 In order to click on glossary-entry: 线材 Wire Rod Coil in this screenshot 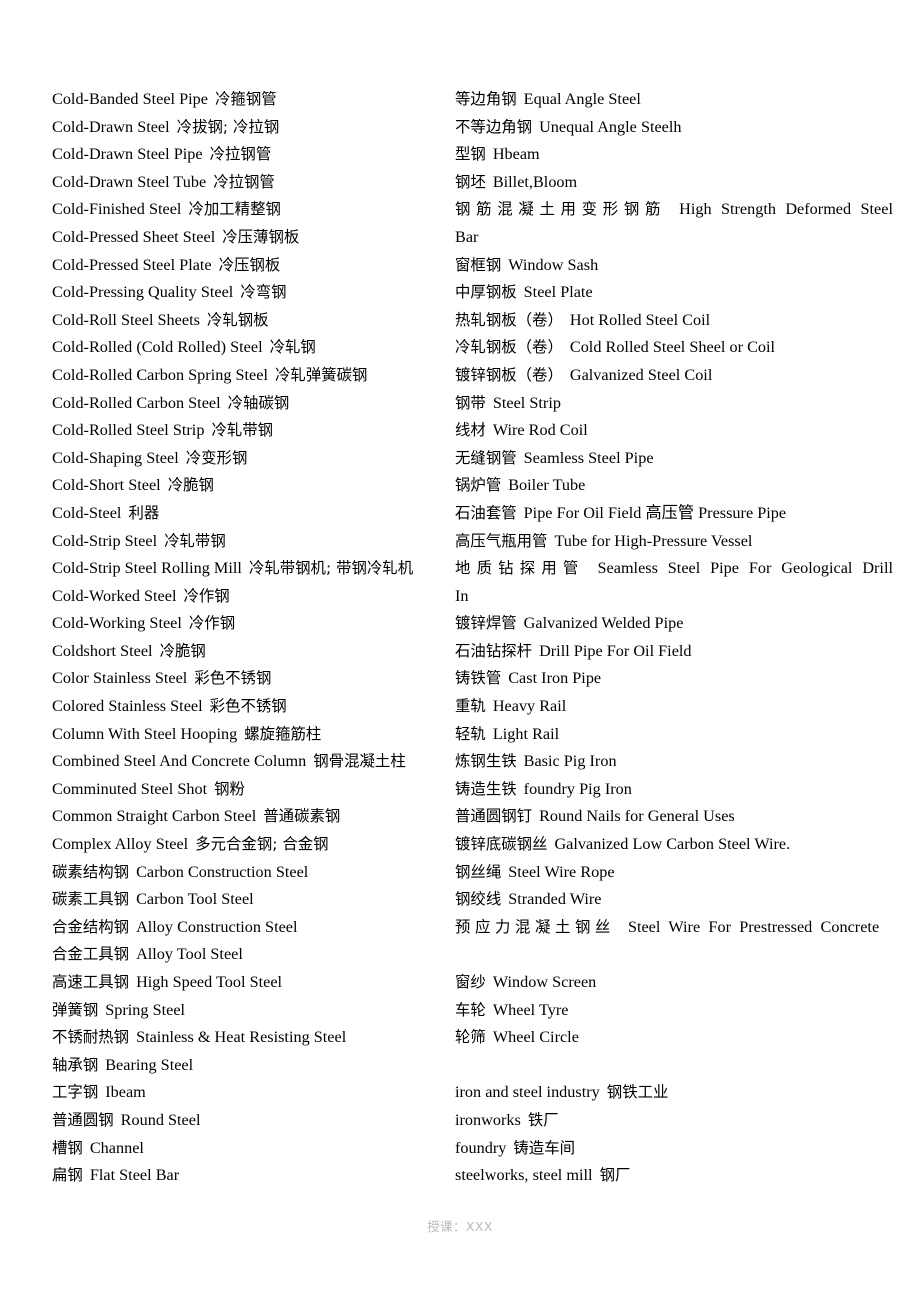, I will do `click(674, 431)`.